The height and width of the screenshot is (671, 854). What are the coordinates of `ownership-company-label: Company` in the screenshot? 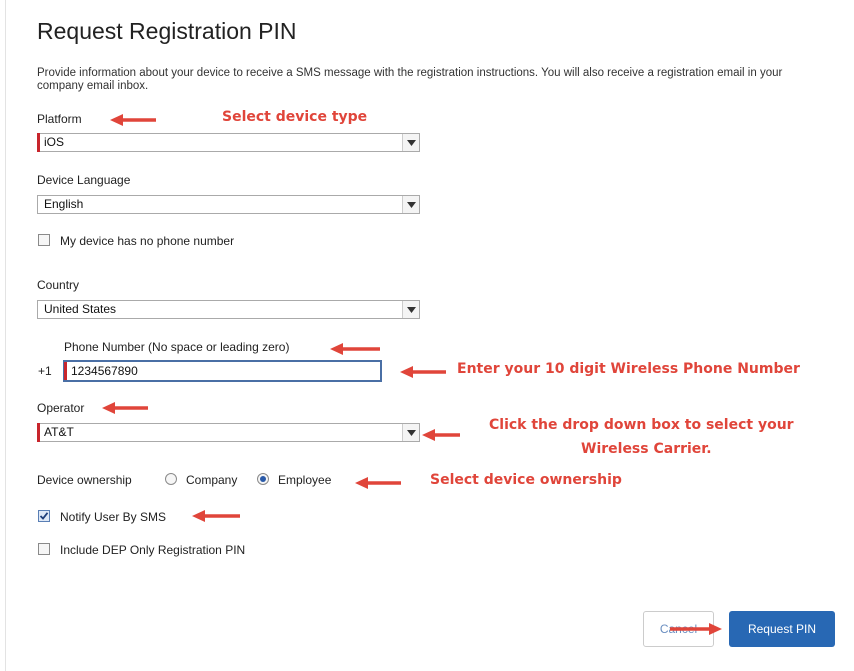 It's located at (212, 480).